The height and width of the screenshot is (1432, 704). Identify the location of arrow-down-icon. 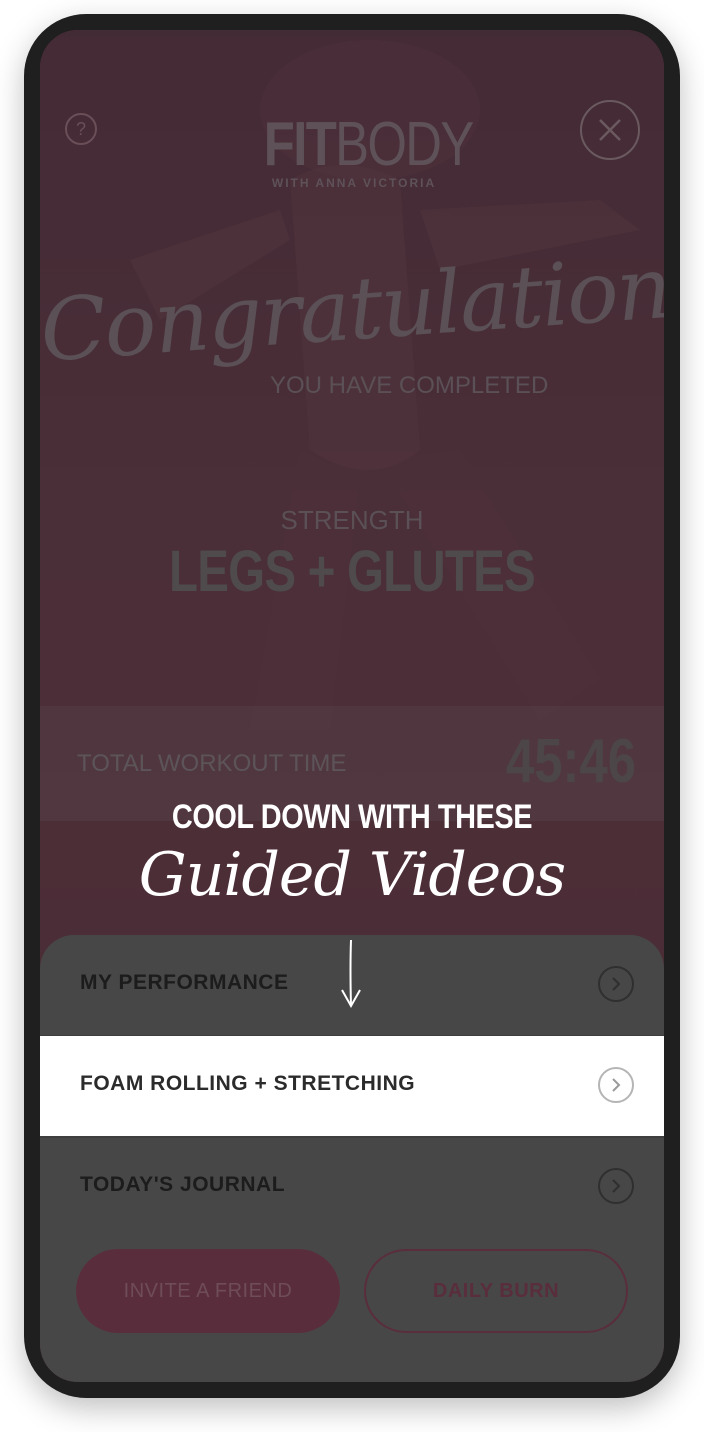
(351, 974).